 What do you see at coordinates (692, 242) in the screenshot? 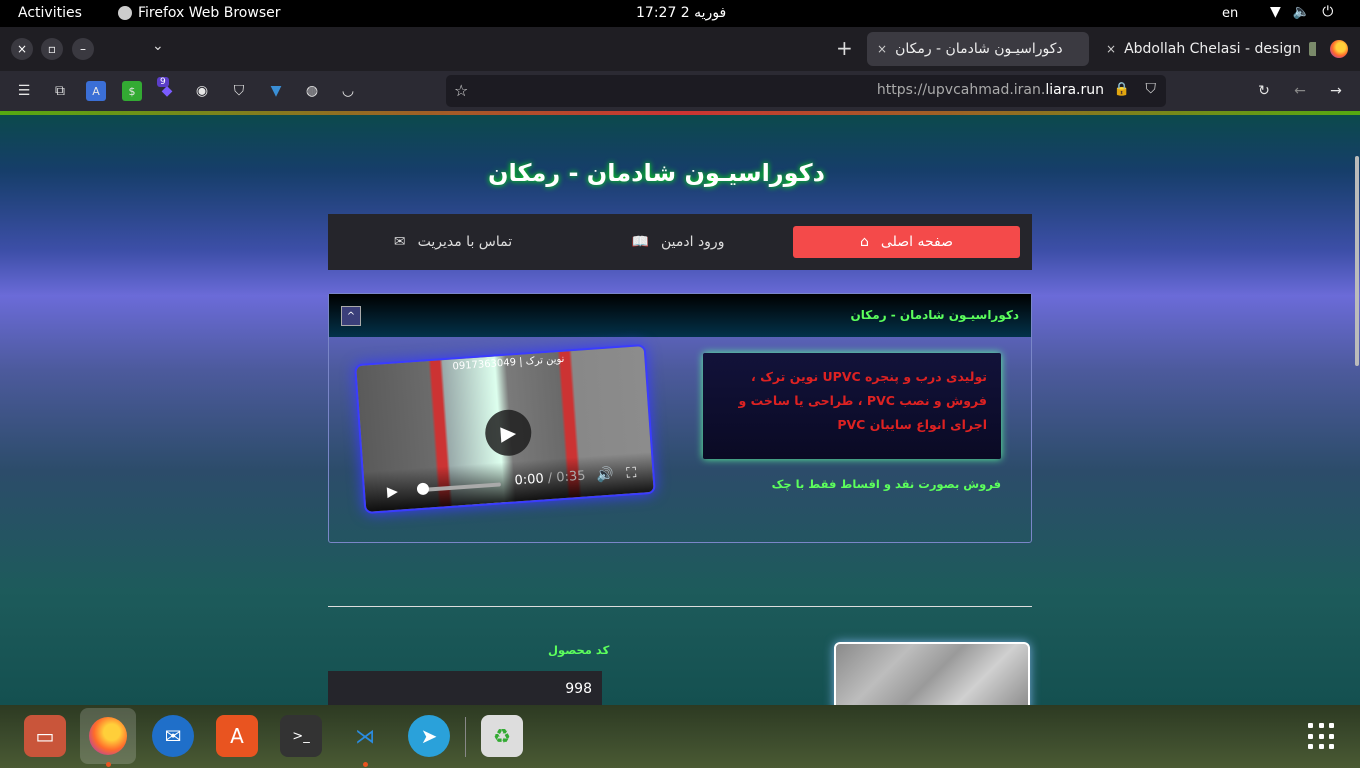
I see `menu-admin-label: ورود ادمین` at bounding box center [692, 242].